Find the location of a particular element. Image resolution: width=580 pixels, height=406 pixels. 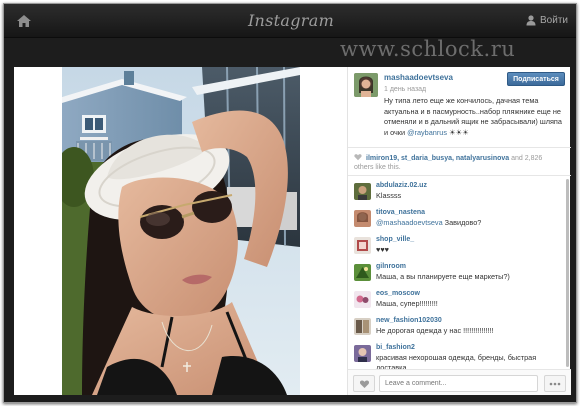

more-options-button is located at coordinates (555, 383).